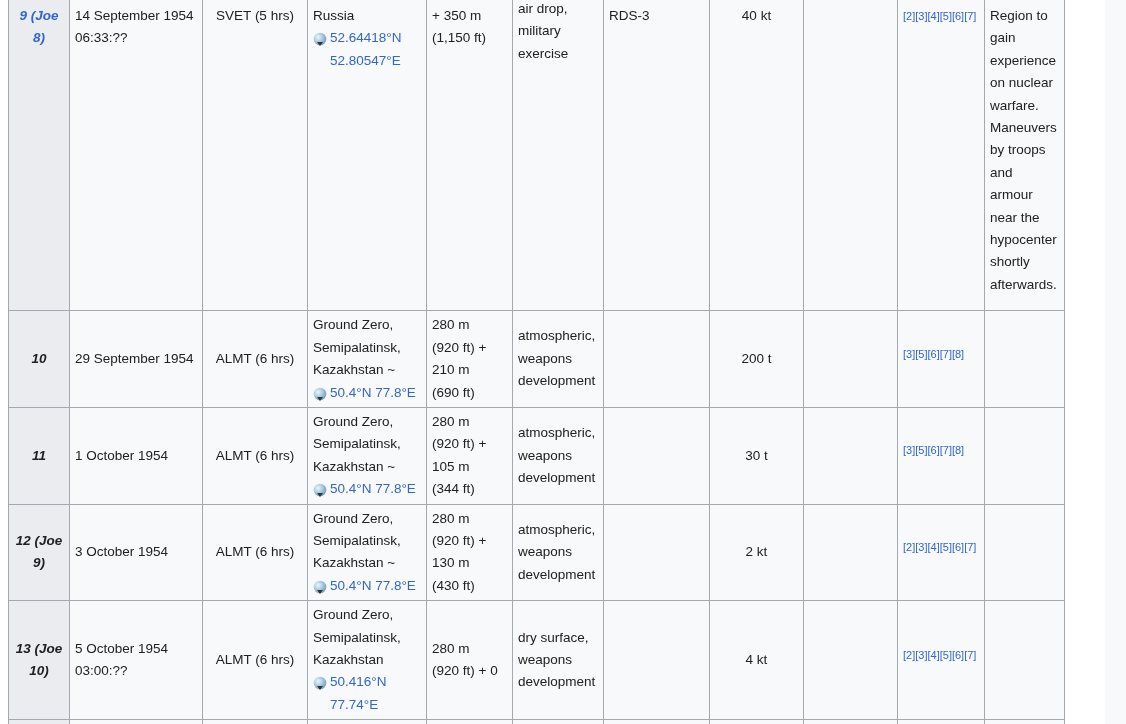  I want to click on date-text: 3 October 1954, so click(122, 552).